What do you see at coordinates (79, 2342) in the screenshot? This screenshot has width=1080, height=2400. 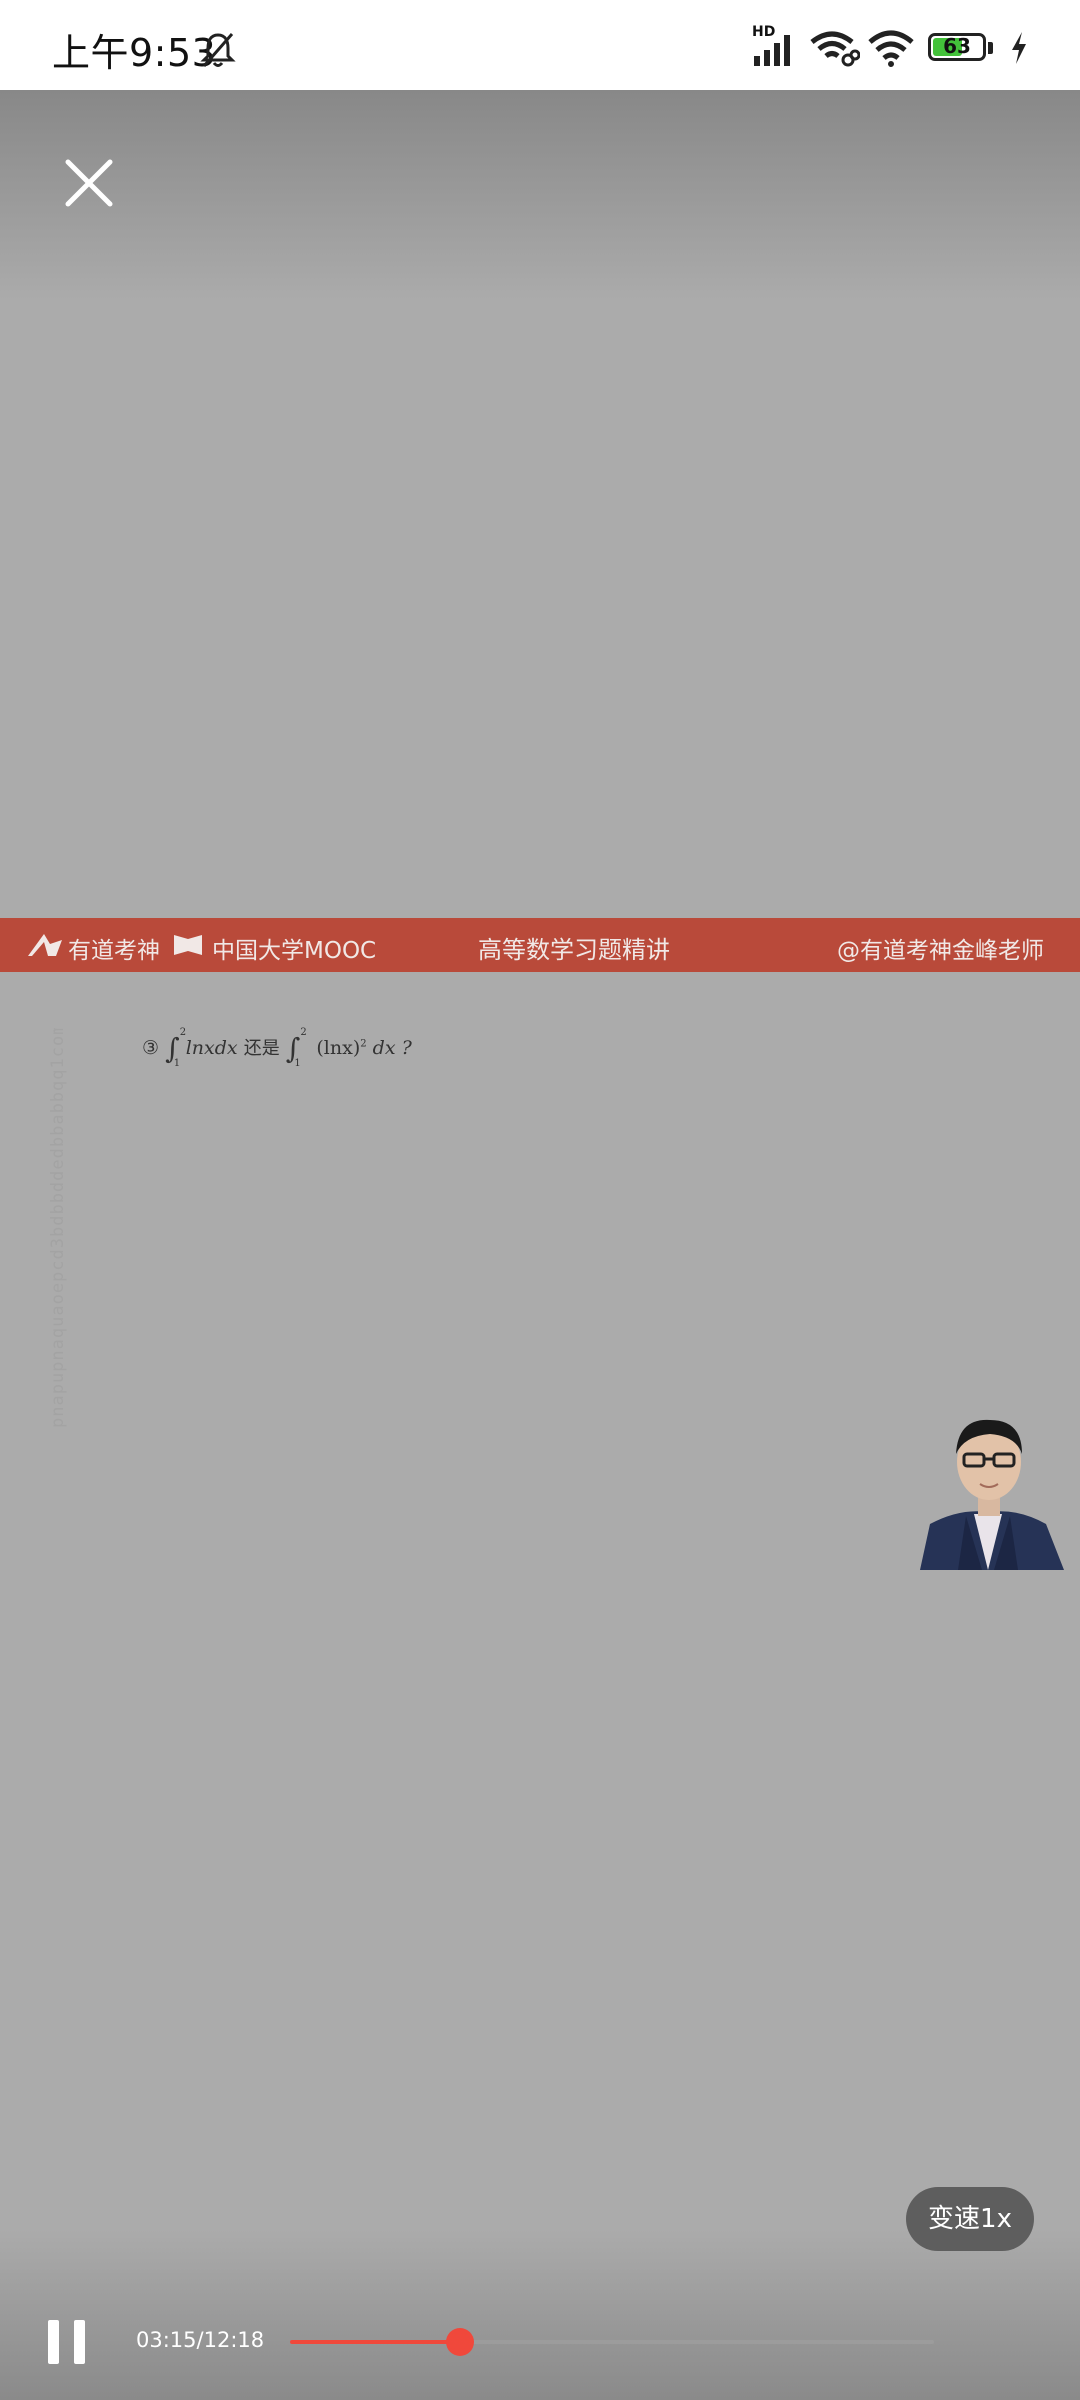 I see `pause-icon-bar` at bounding box center [79, 2342].